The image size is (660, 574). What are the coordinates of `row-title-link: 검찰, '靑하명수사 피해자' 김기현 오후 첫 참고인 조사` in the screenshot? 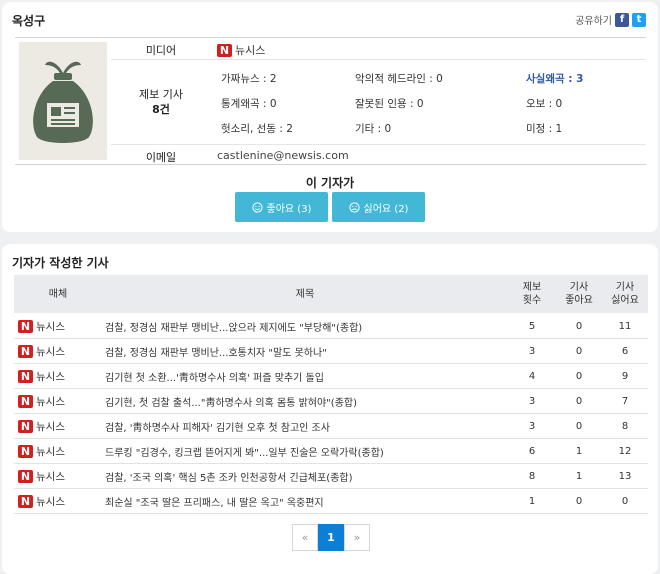 It's located at (305, 426).